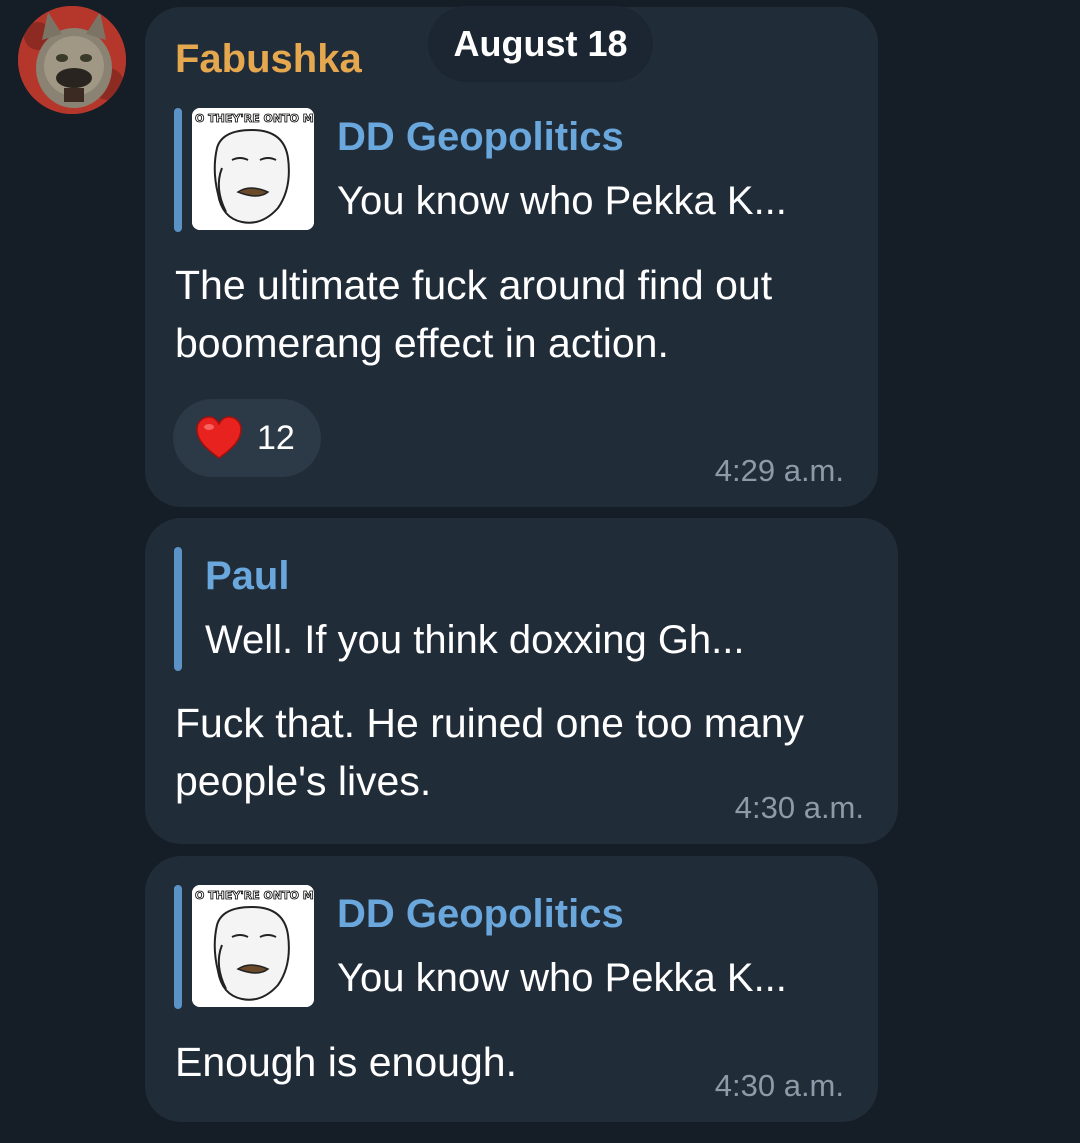 This screenshot has width=1080, height=1143. I want to click on reaction-button: 12, so click(247, 438).